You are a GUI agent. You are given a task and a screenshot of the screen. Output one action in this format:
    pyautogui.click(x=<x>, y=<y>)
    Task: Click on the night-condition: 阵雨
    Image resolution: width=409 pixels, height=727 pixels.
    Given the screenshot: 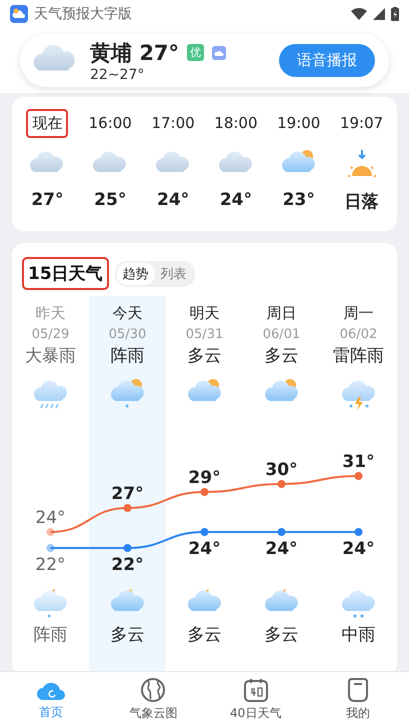 What is the action you would take?
    pyautogui.click(x=51, y=635)
    